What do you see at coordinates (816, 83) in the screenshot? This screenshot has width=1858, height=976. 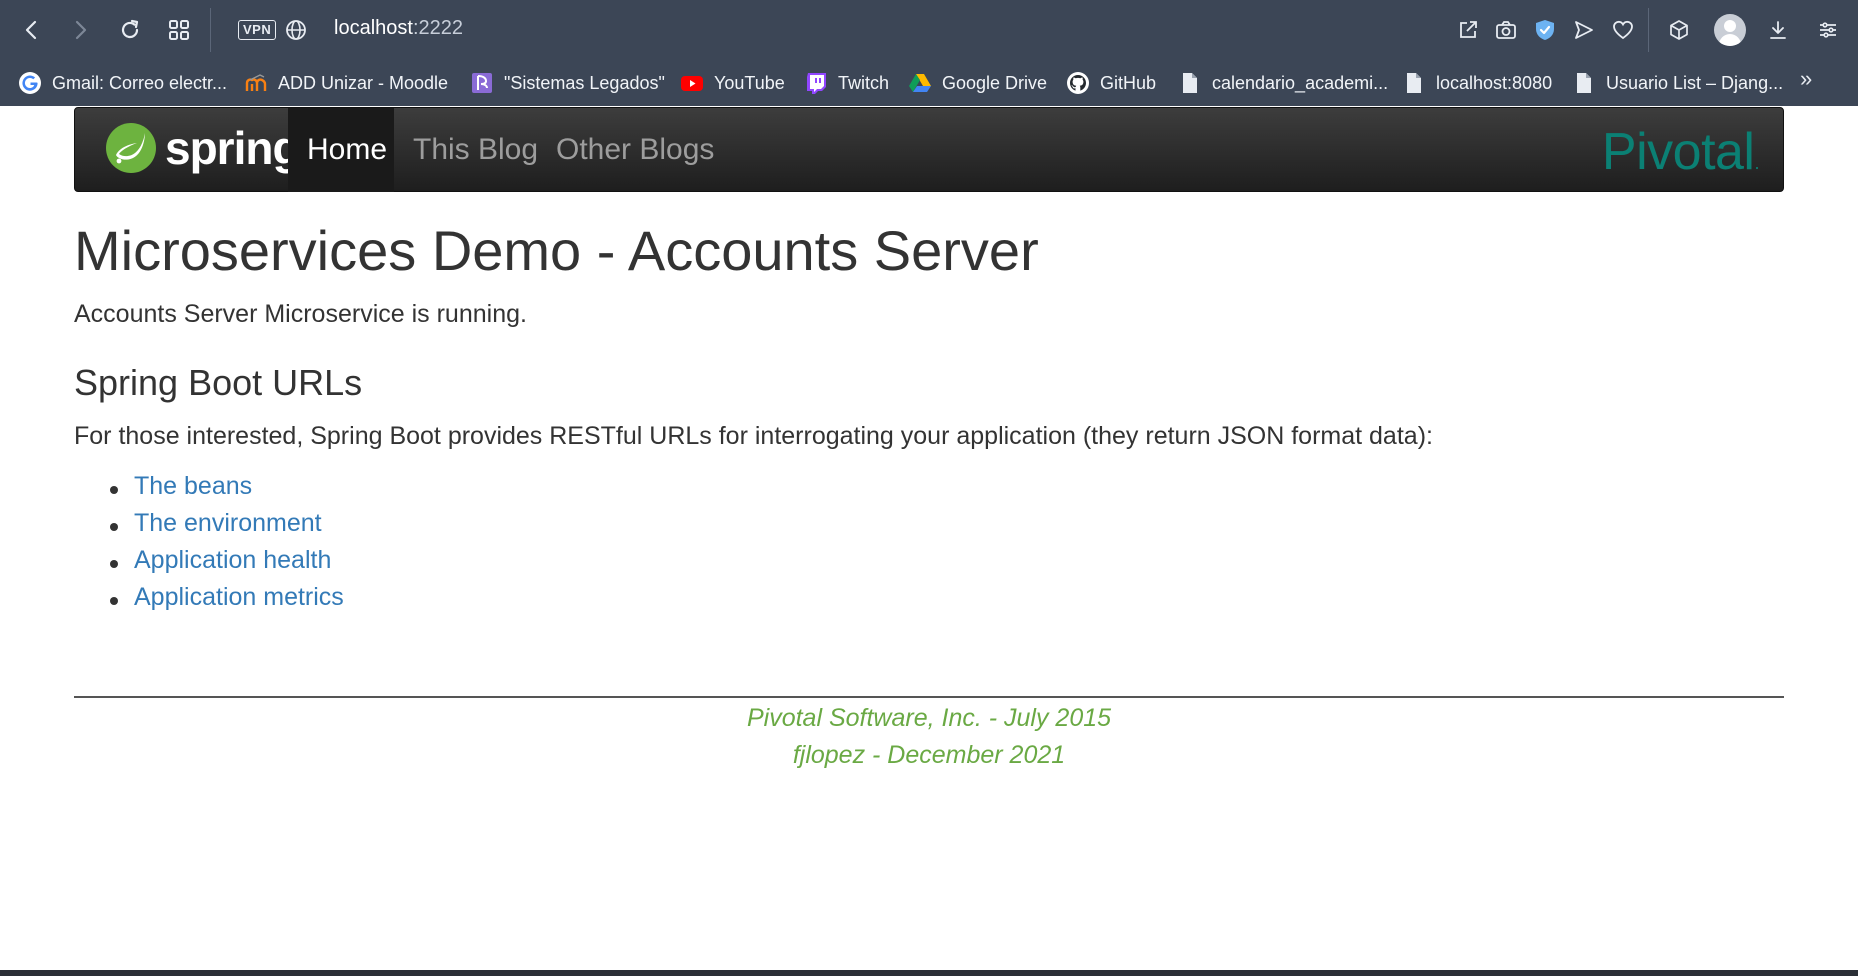 I see `twitch-icon` at bounding box center [816, 83].